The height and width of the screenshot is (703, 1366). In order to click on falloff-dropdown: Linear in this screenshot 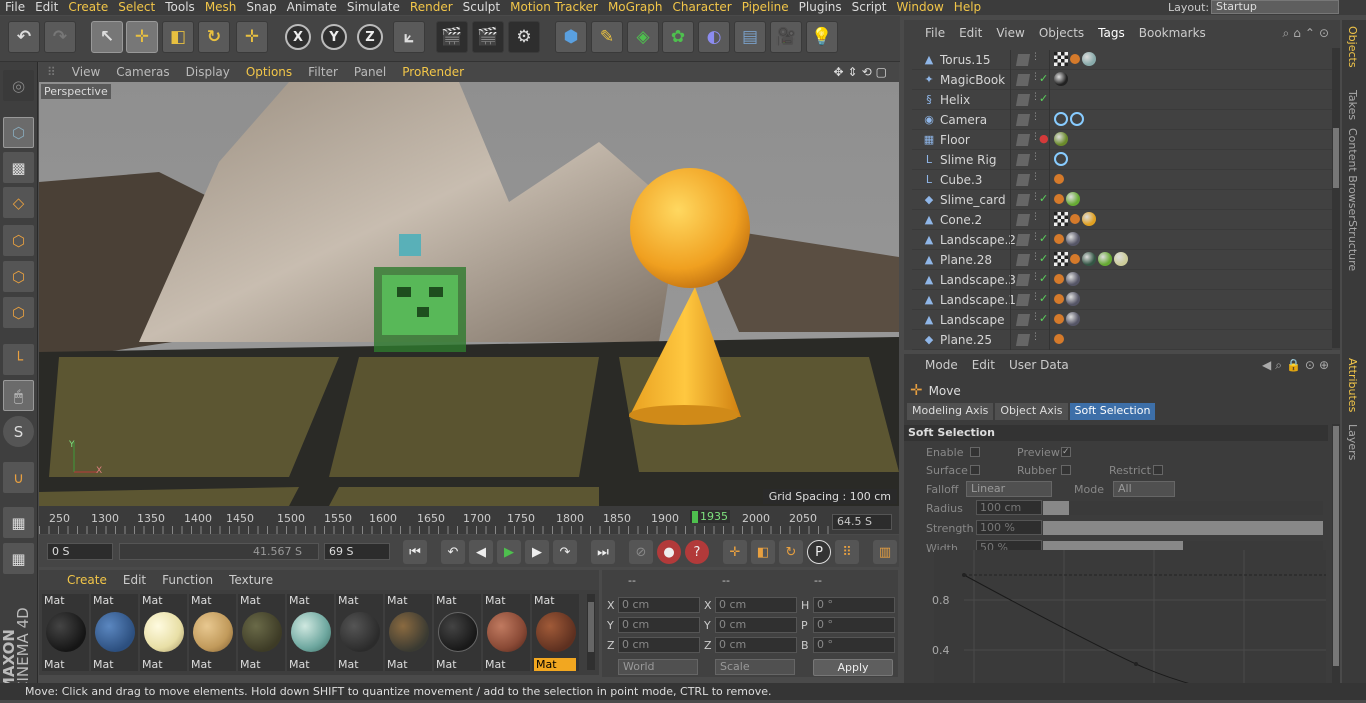, I will do `click(1009, 489)`.